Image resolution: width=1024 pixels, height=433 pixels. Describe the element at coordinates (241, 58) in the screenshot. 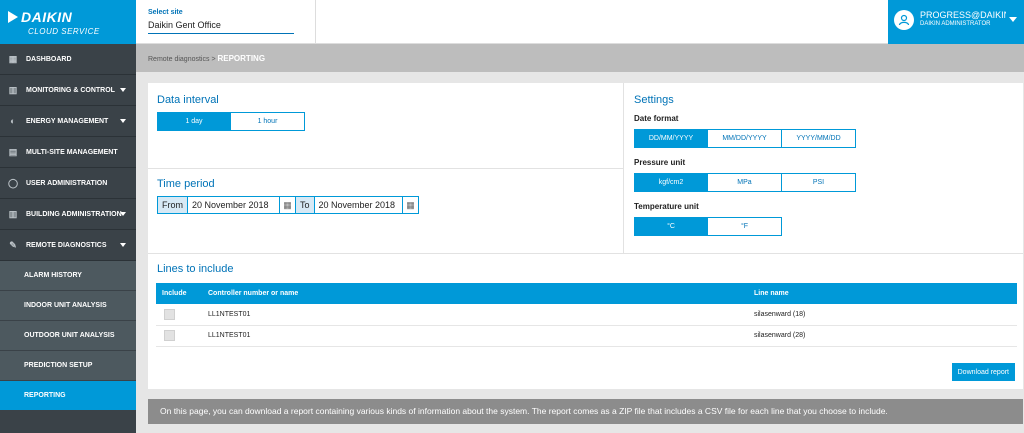

I see `breadcrumb-current: REPORTING` at that location.